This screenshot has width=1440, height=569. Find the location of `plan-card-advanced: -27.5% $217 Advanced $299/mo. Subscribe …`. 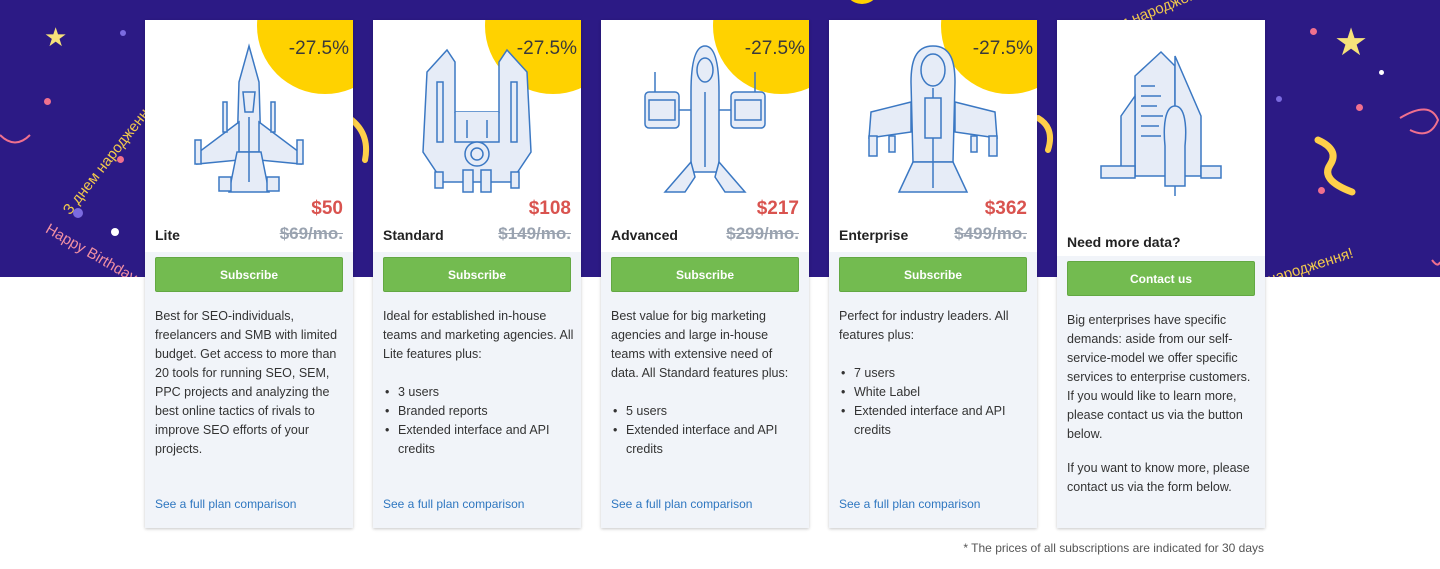

plan-card-advanced: -27.5% $217 Advanced $299/mo. Subscribe … is located at coordinates (705, 274).